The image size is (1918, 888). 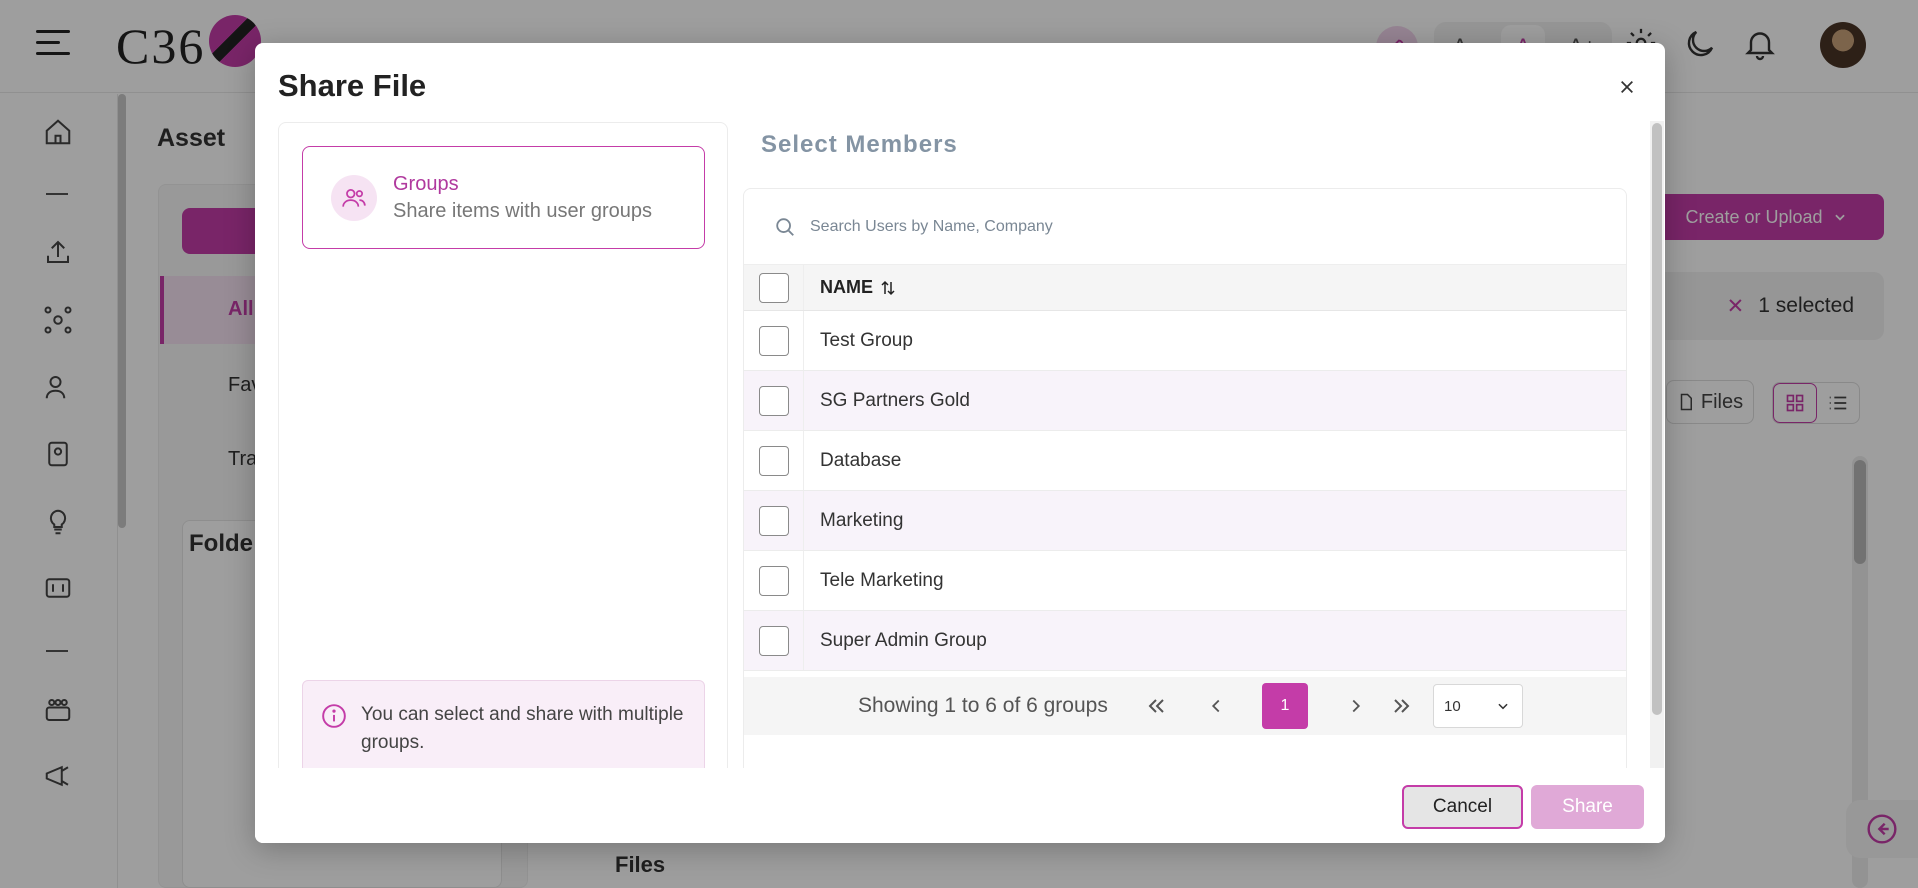 I want to click on modal-title: Share File, so click(x=352, y=85).